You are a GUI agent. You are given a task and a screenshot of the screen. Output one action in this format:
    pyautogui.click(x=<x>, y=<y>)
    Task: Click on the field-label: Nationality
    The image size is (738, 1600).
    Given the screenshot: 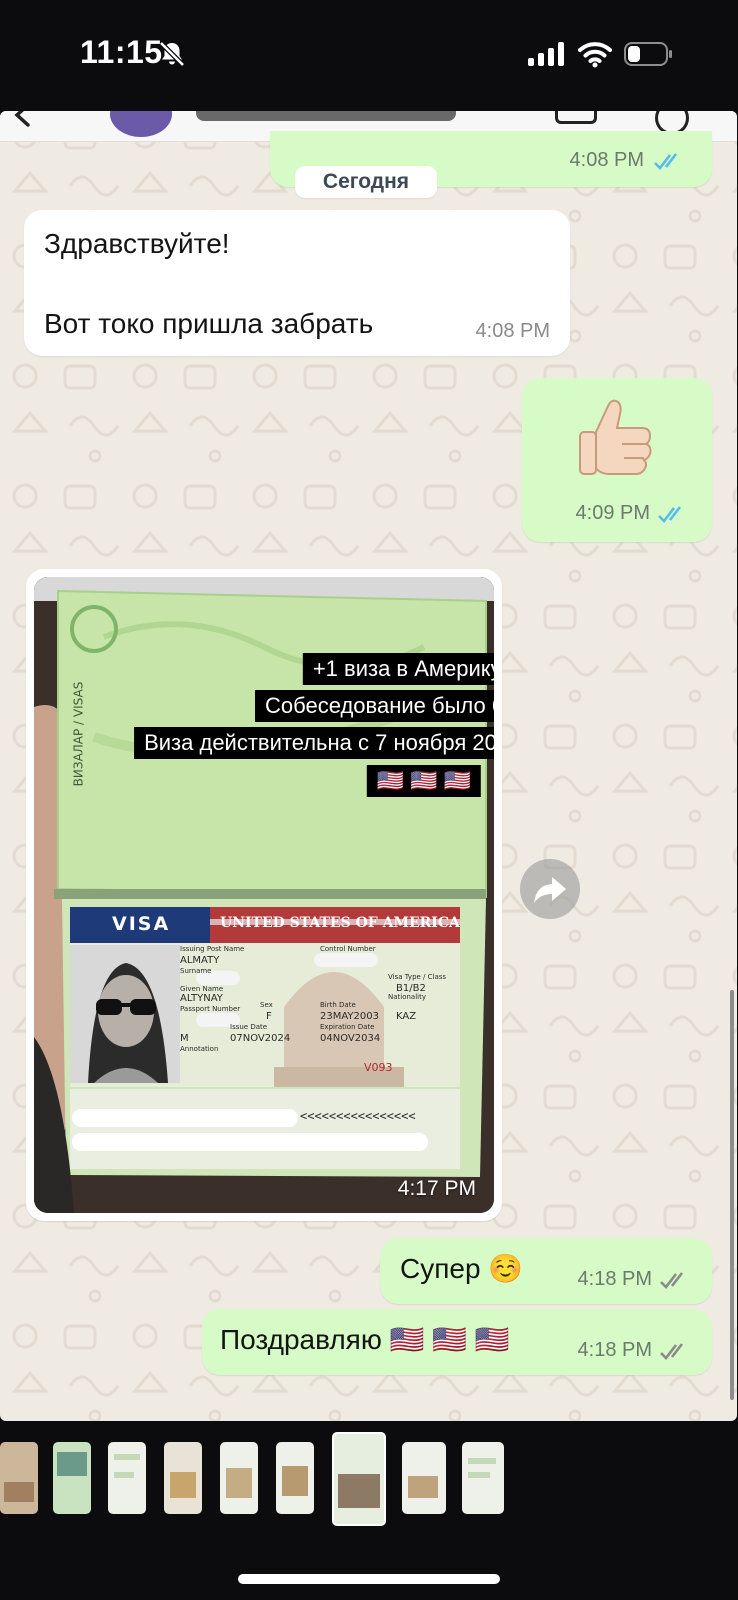 What is the action you would take?
    pyautogui.click(x=407, y=997)
    